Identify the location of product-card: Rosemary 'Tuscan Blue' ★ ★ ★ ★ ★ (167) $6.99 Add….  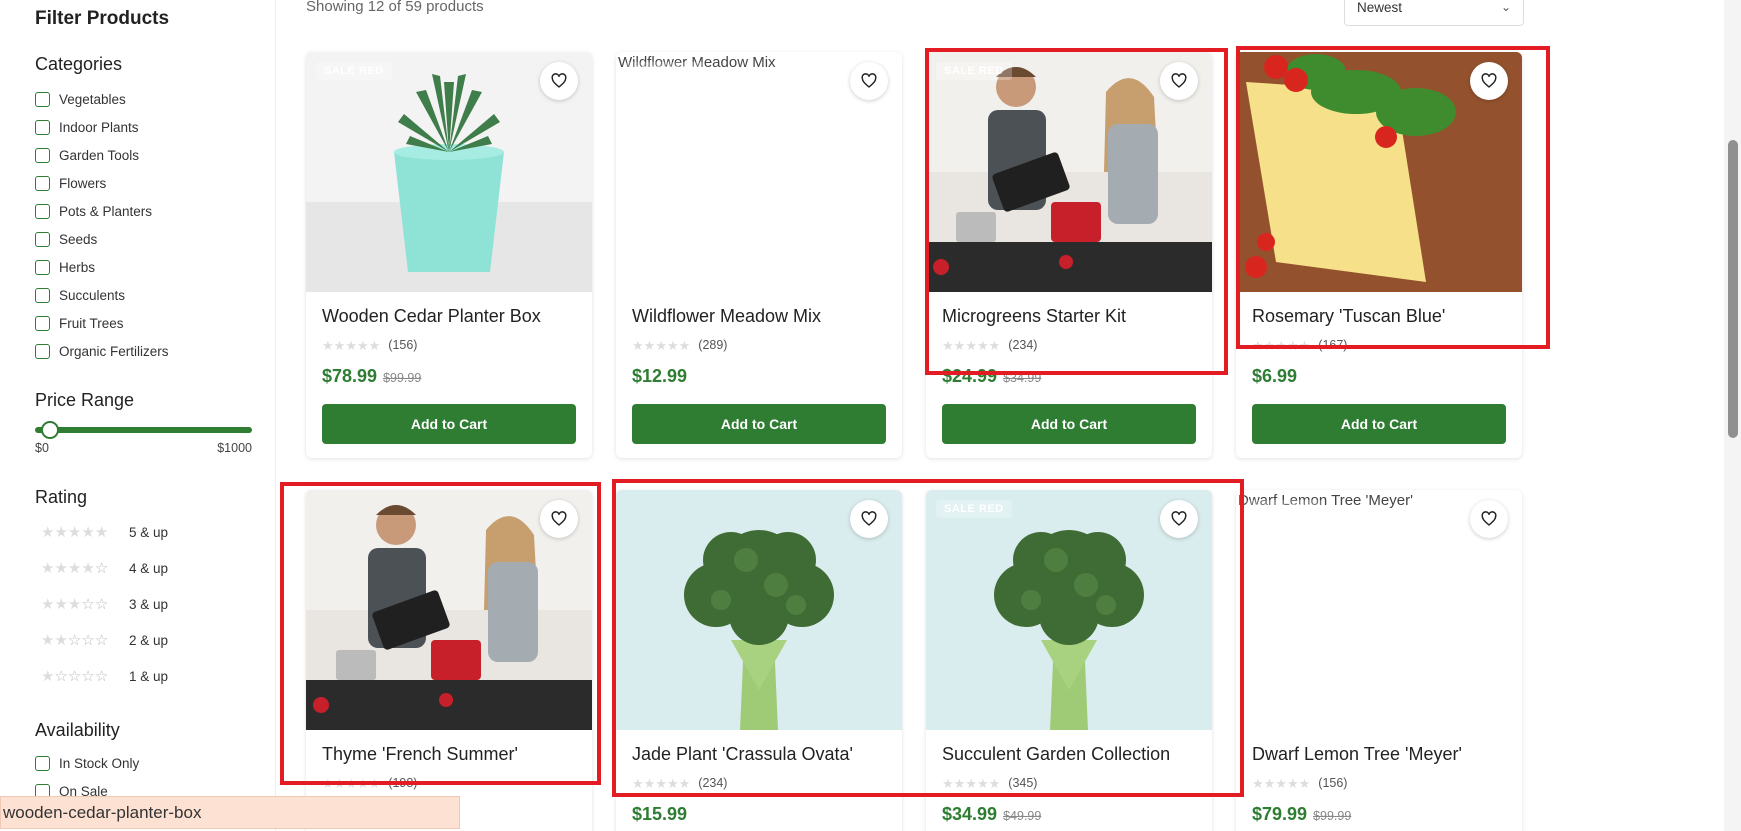
(1379, 255).